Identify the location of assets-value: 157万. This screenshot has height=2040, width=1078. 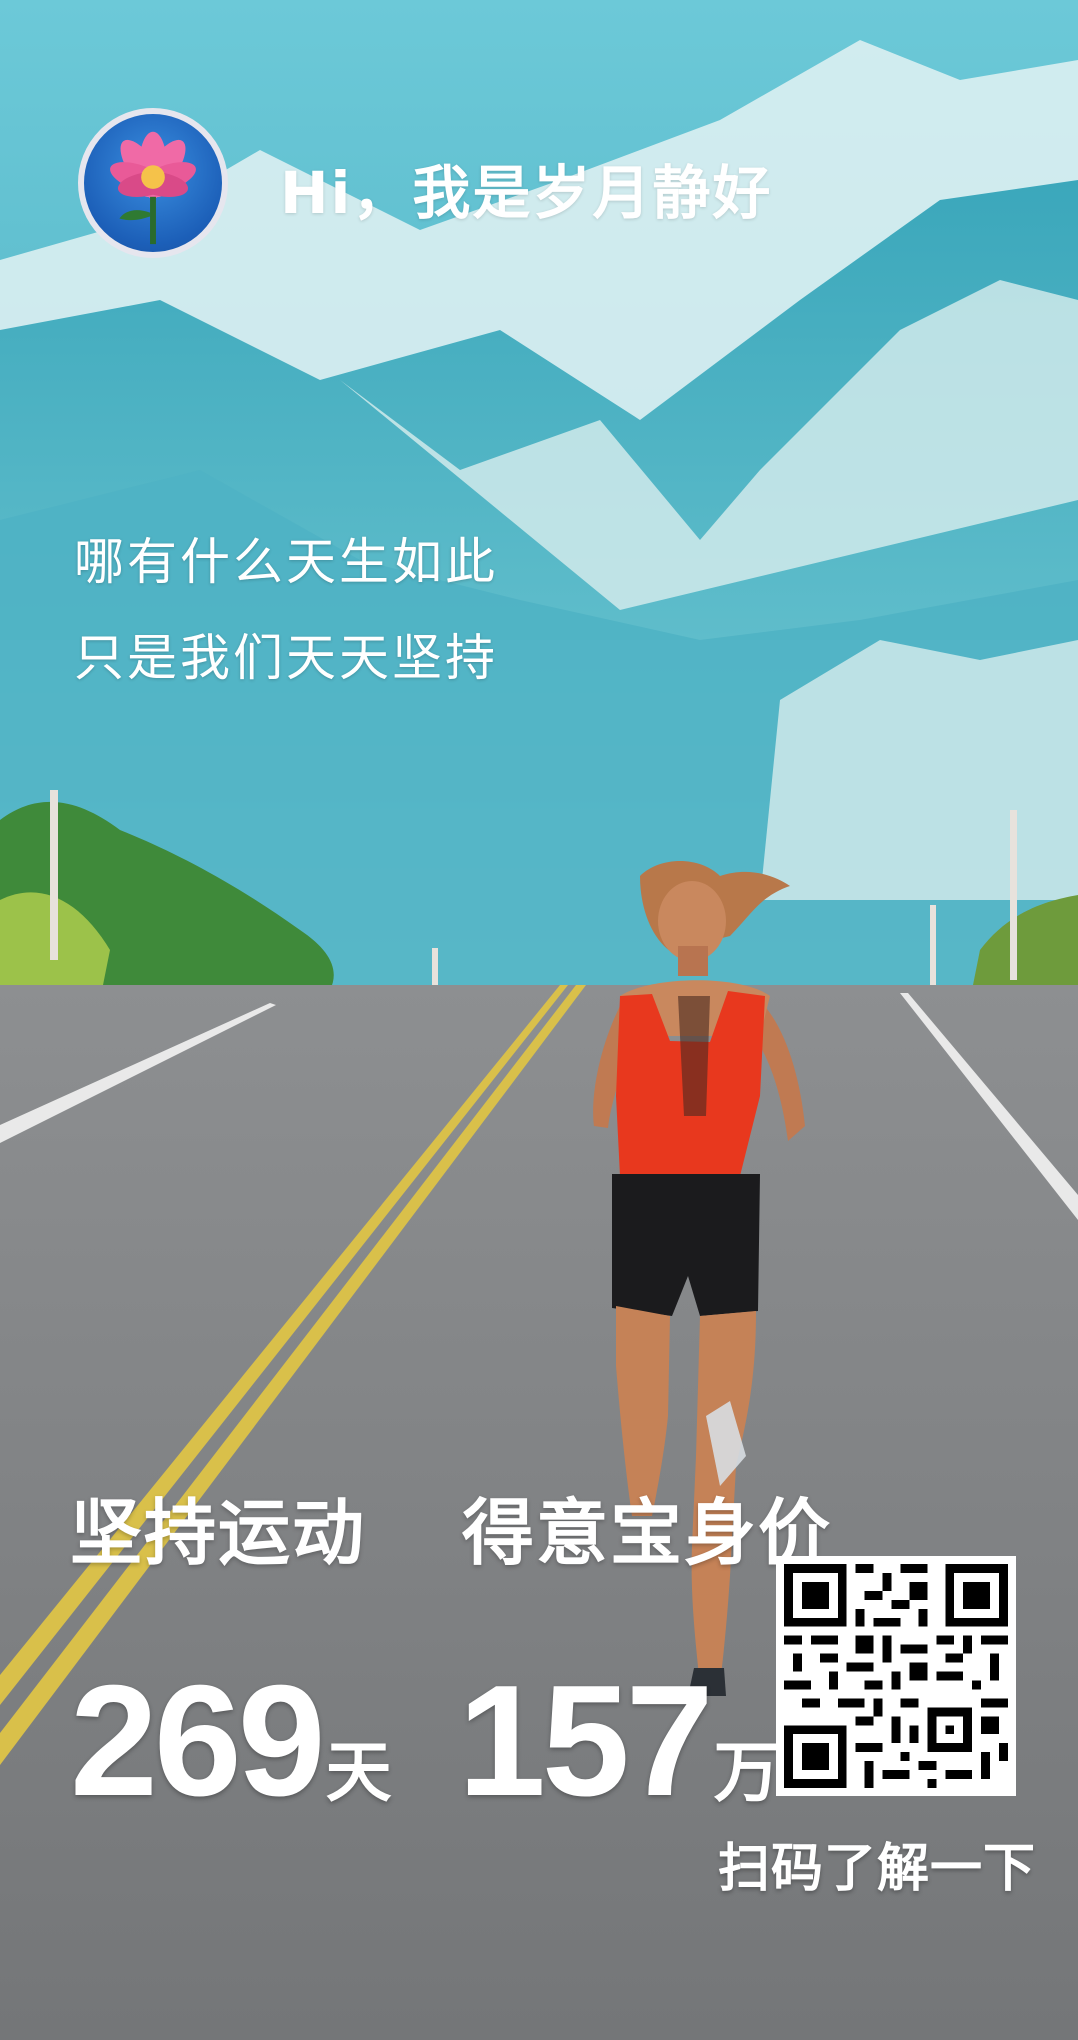
(619, 1741).